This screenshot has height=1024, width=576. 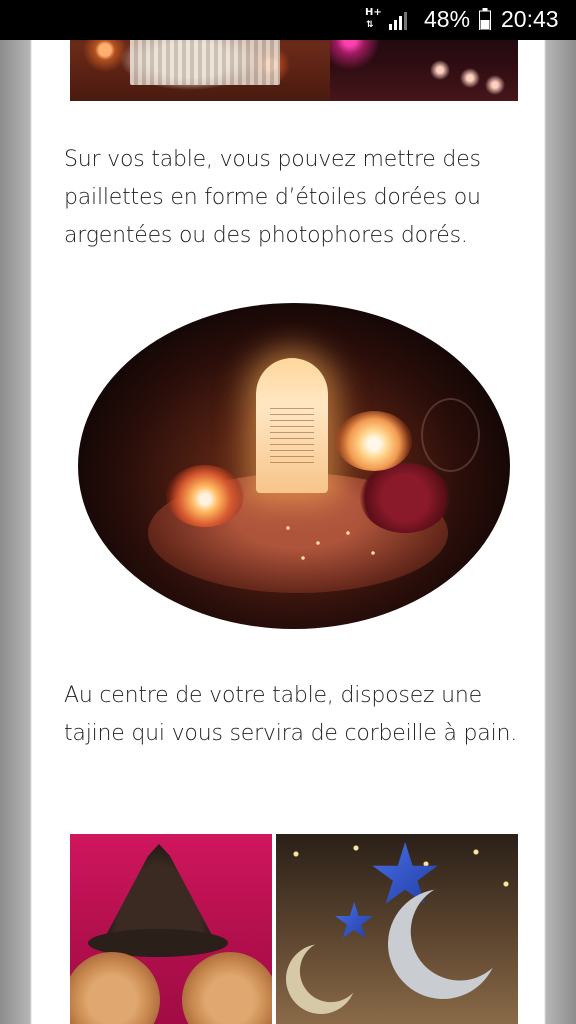 I want to click on battery-percent: 48%, so click(x=447, y=19).